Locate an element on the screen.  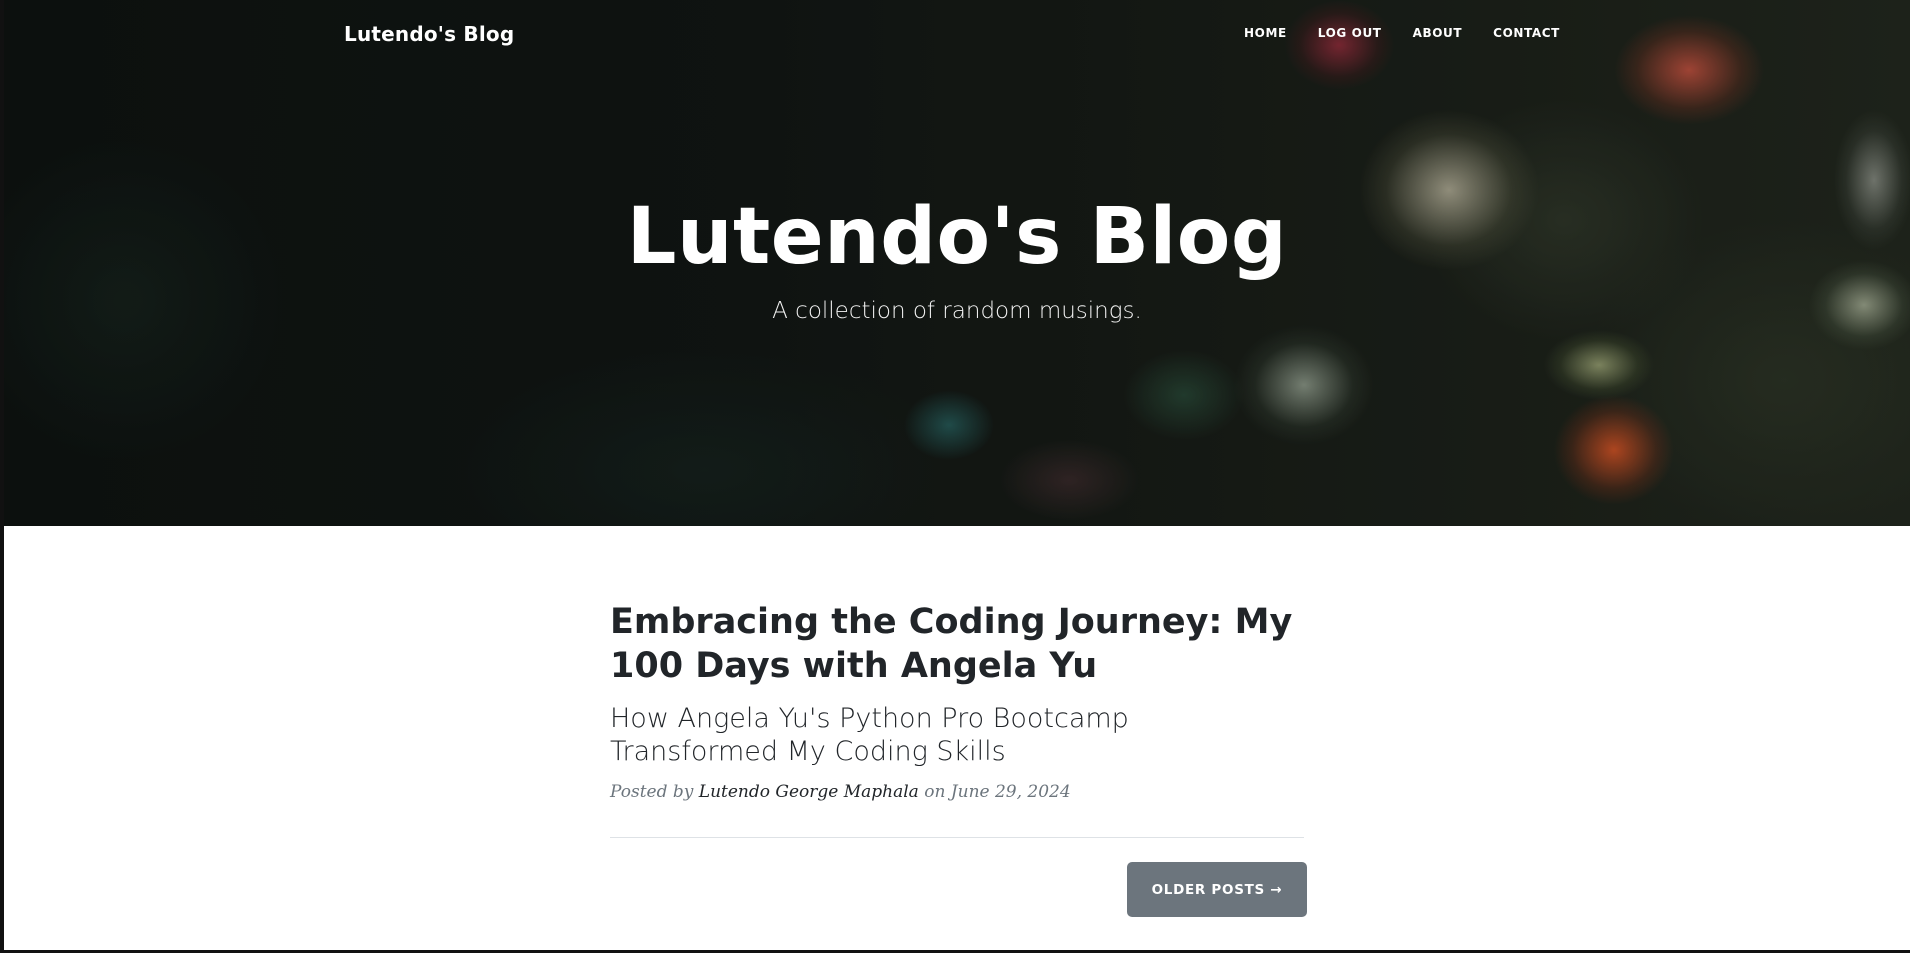
navbar-brand: Lutendo's Blog is located at coordinates (429, 34).